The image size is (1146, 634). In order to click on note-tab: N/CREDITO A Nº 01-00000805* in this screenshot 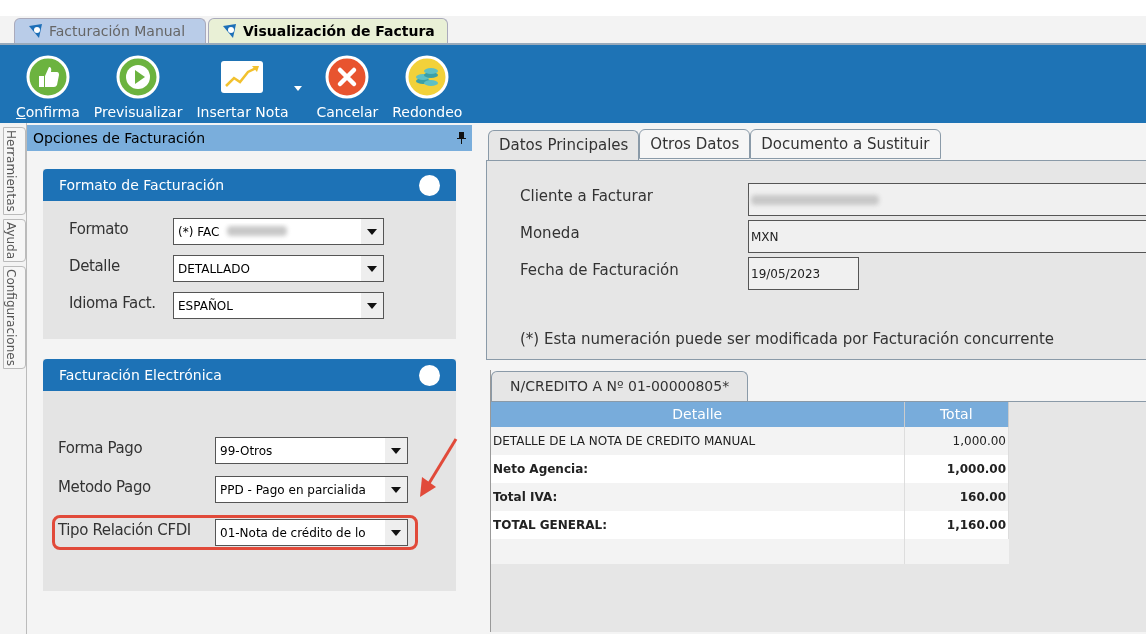, I will do `click(620, 386)`.